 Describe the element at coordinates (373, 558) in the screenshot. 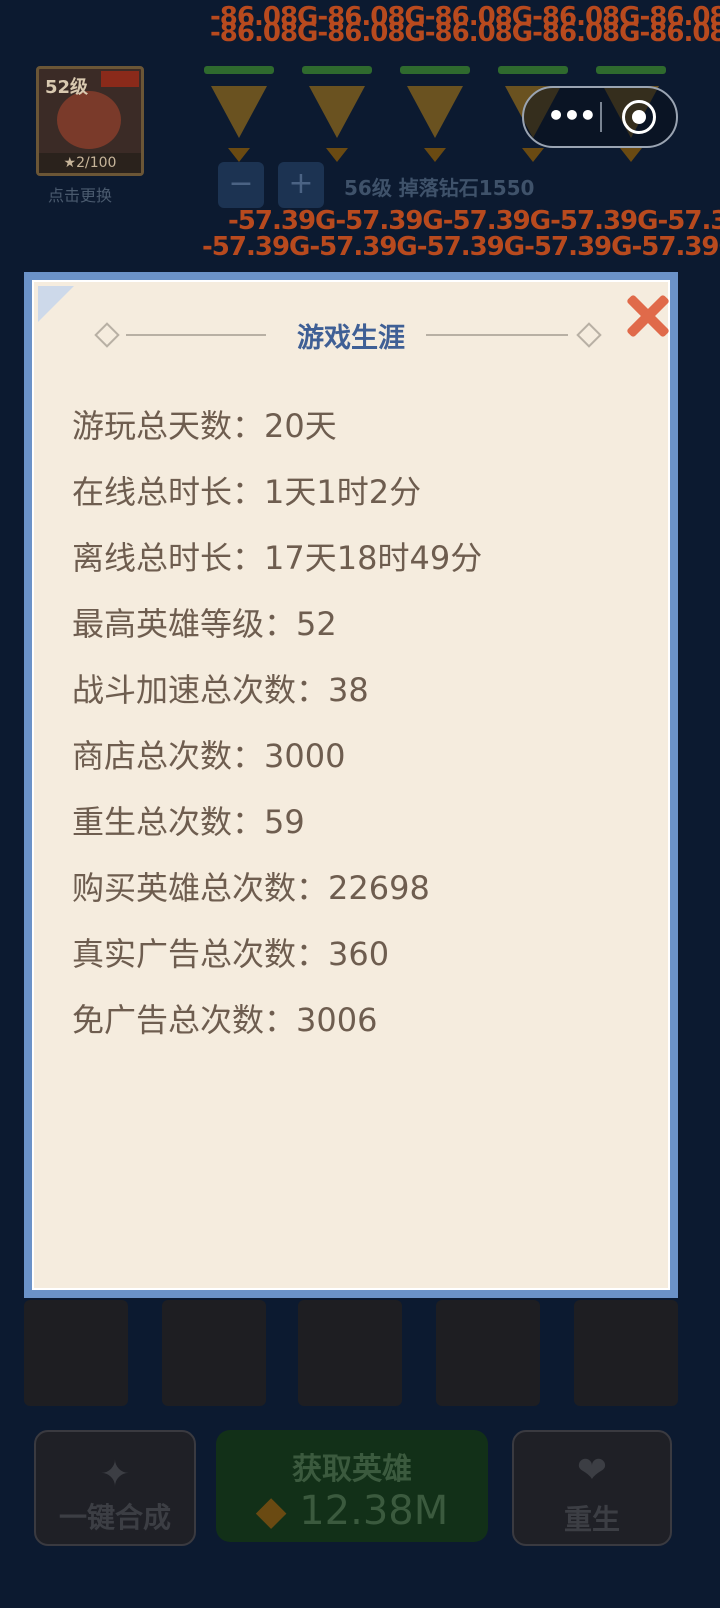

I see `stat-value: 17天18时49分` at that location.